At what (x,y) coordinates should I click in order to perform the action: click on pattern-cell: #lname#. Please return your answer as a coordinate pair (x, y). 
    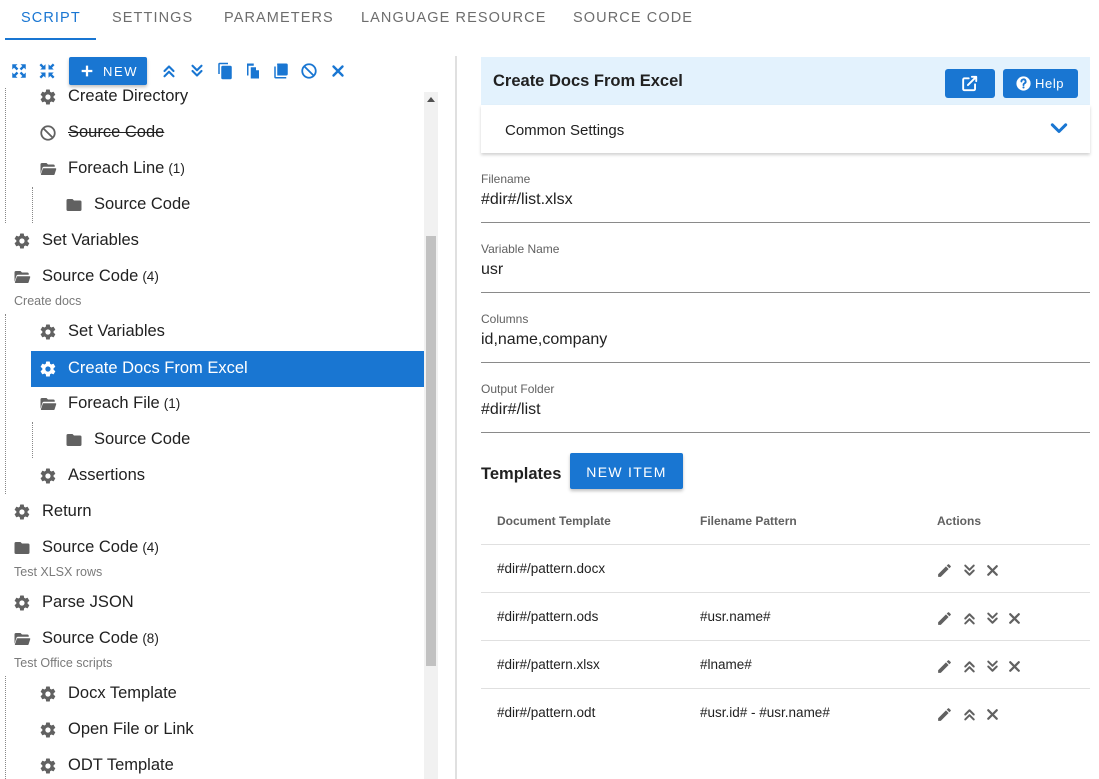
    Looking at the image, I should click on (726, 664).